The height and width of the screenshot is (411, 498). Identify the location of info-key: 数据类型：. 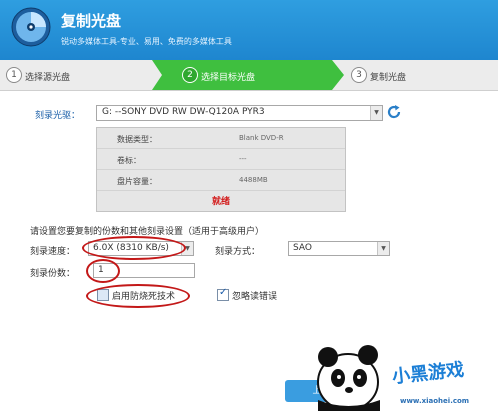
(137, 139).